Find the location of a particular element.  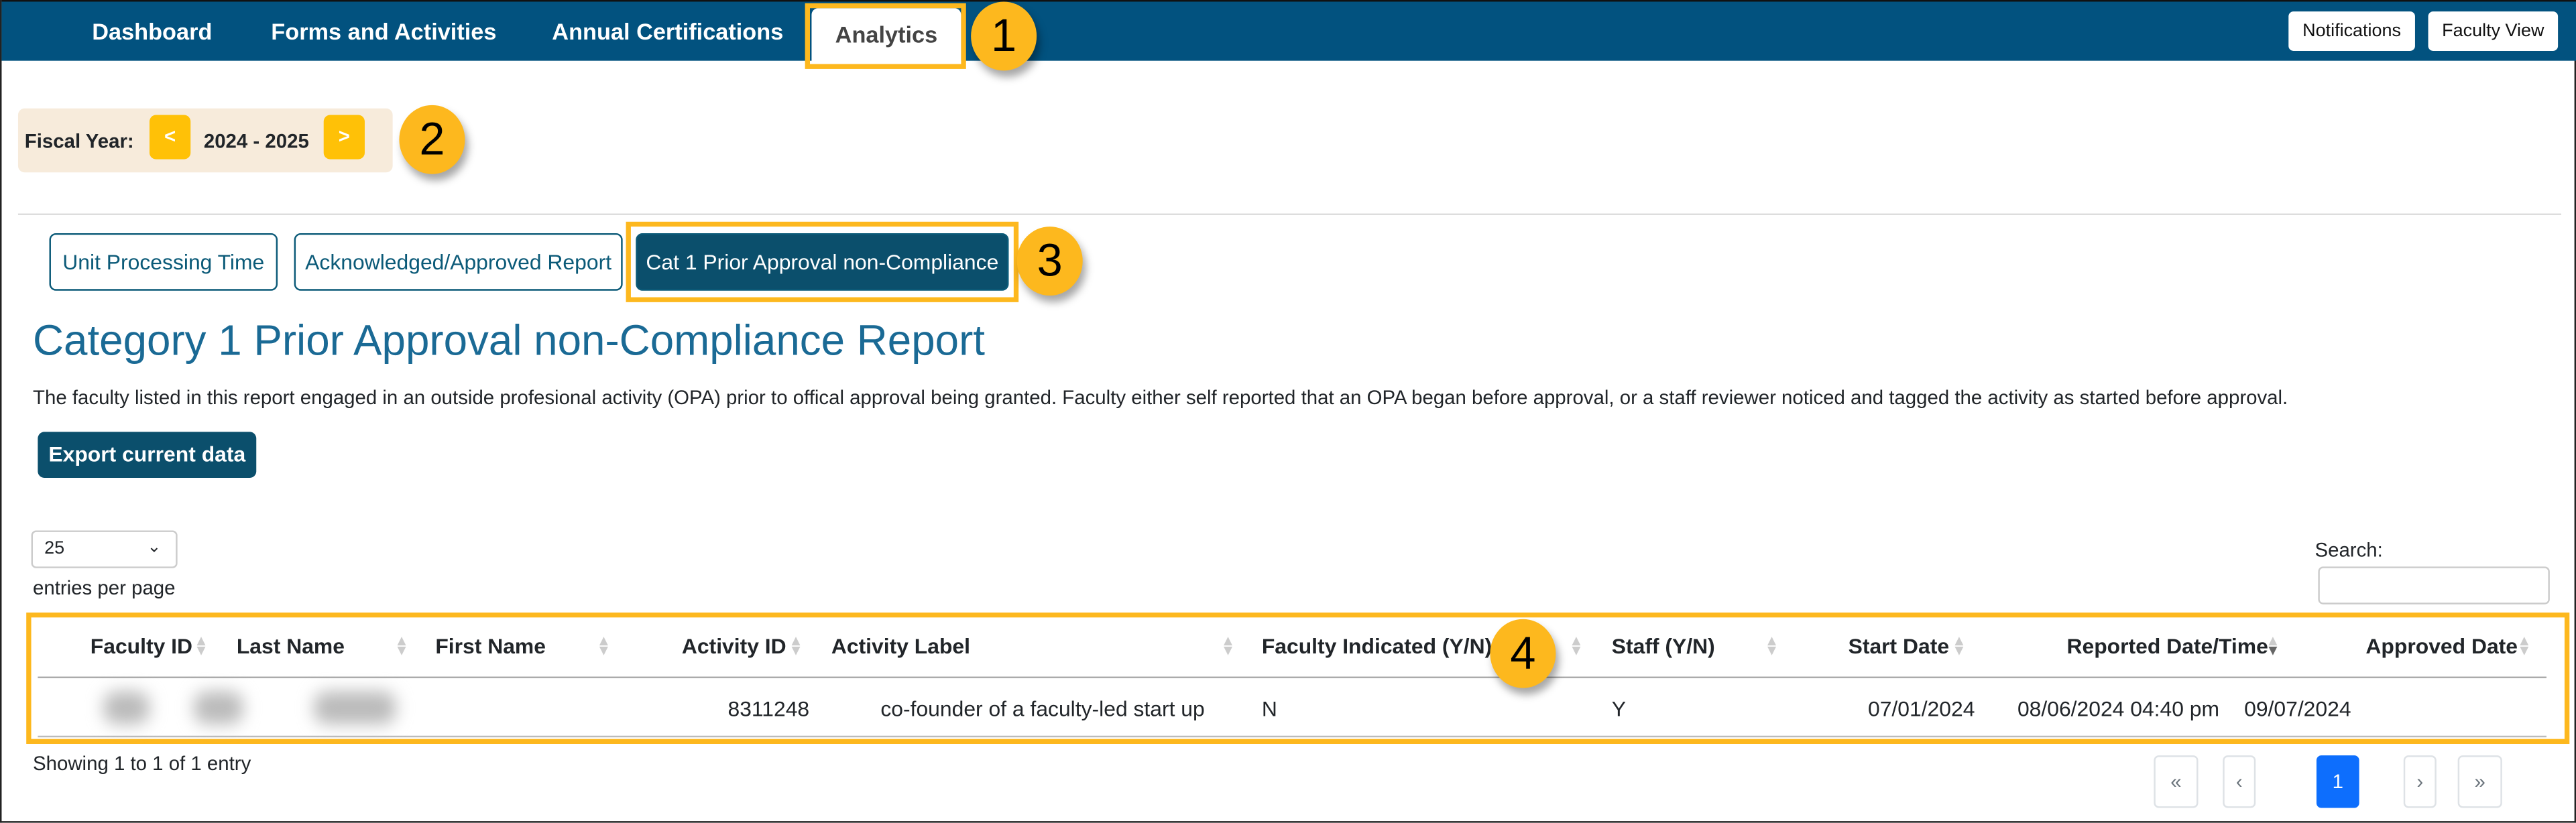

nav-annual-certifications: Annual Certifications is located at coordinates (667, 31).